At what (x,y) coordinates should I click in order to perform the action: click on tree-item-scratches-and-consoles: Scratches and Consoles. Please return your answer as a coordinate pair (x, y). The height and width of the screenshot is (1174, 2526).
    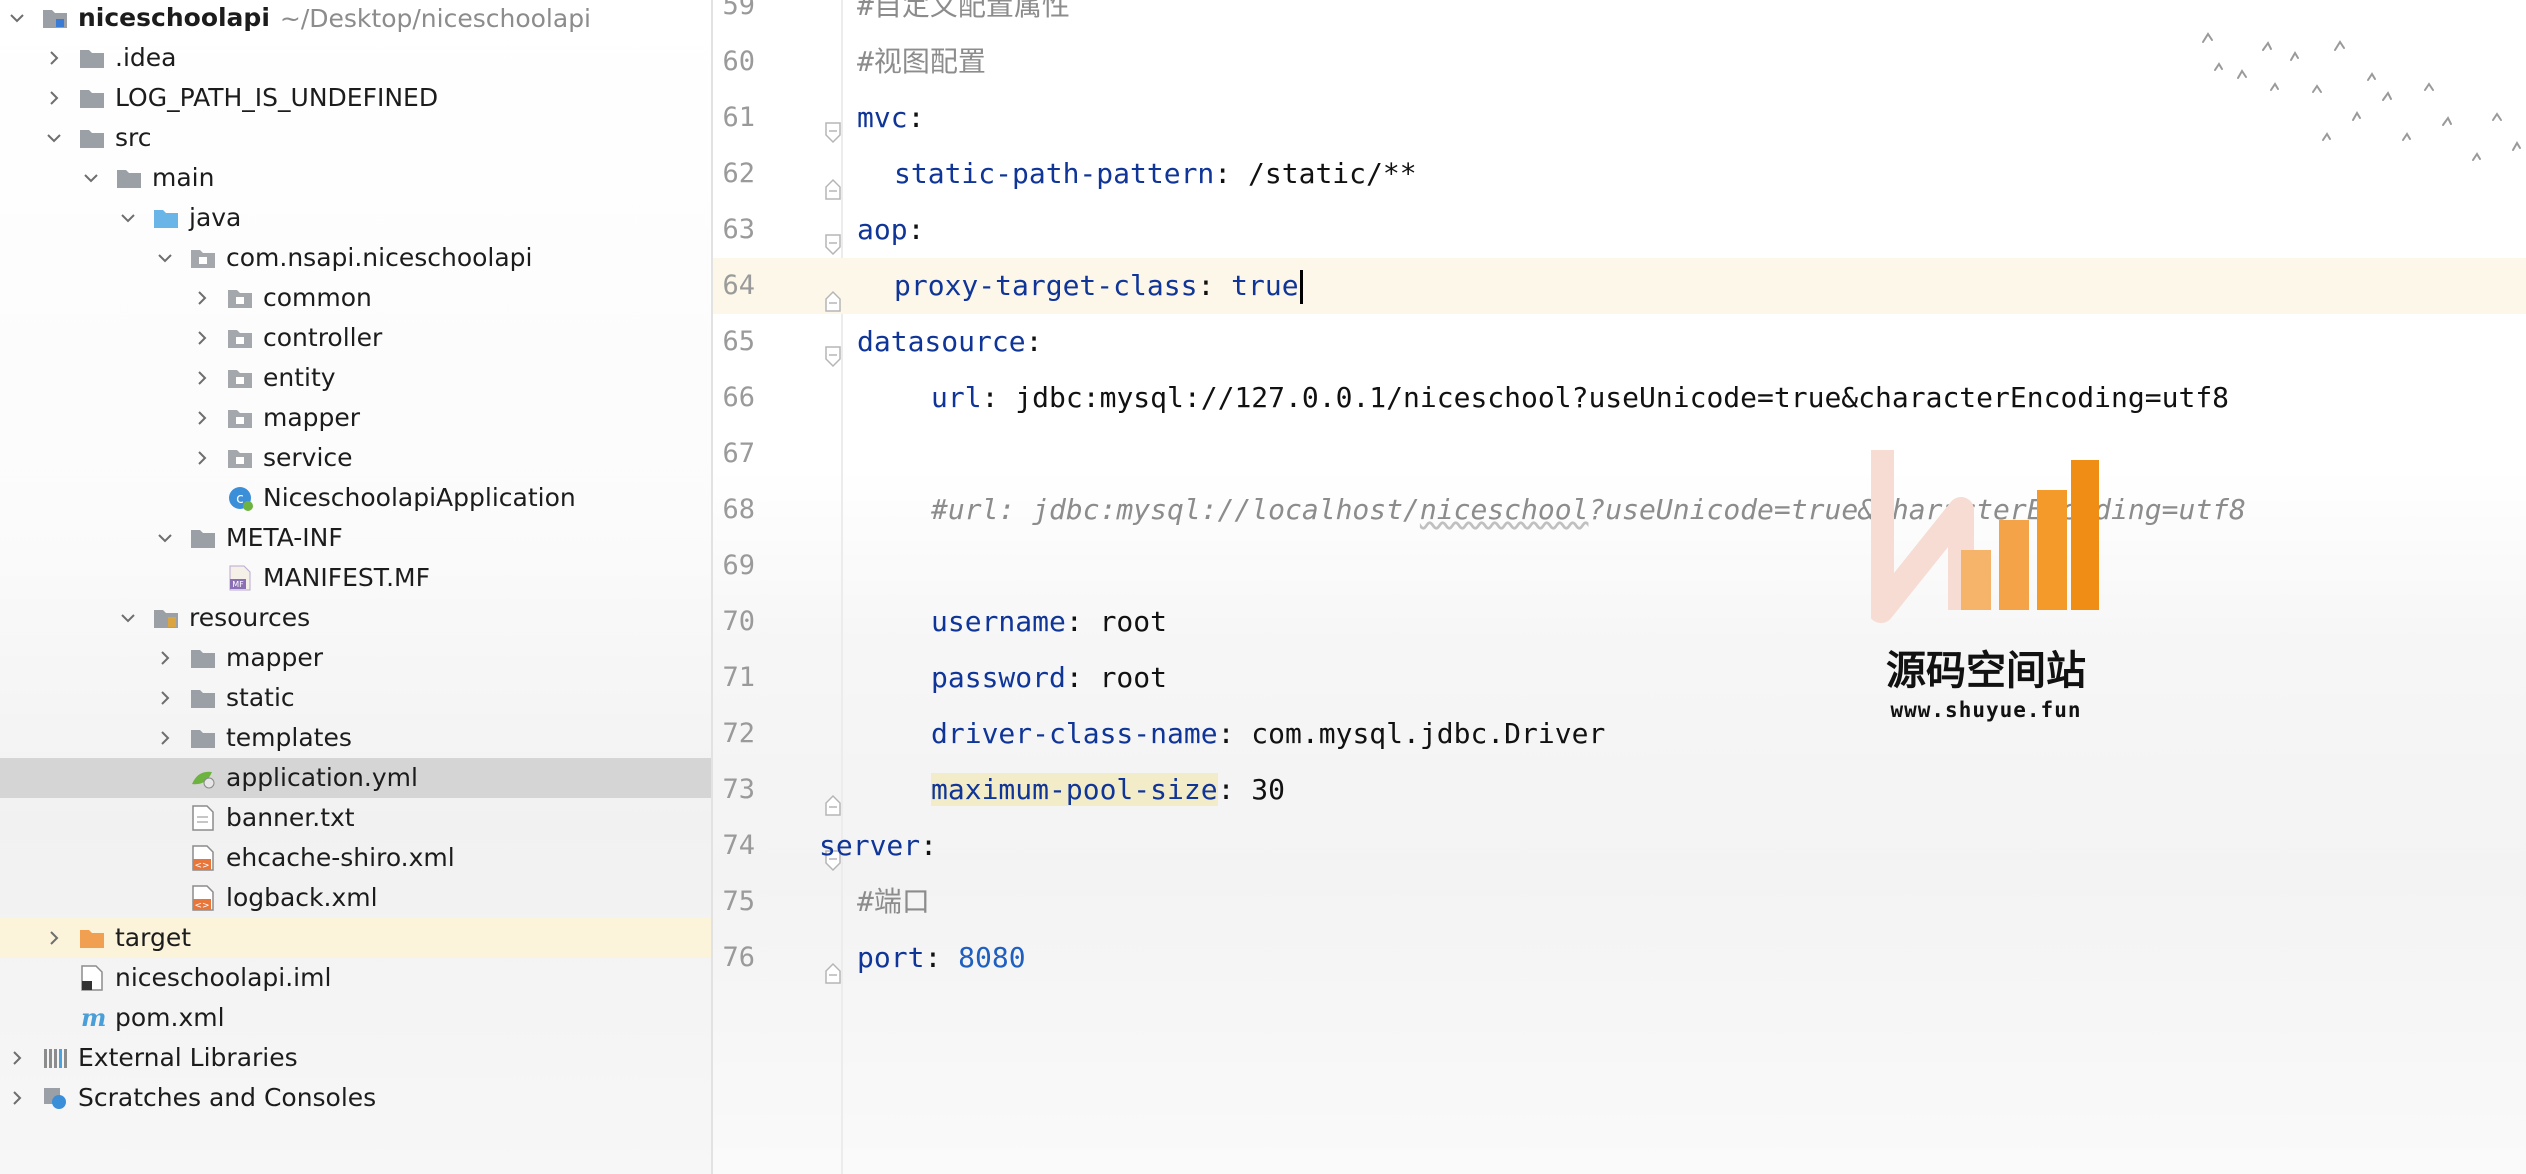
    Looking at the image, I should click on (355, 1098).